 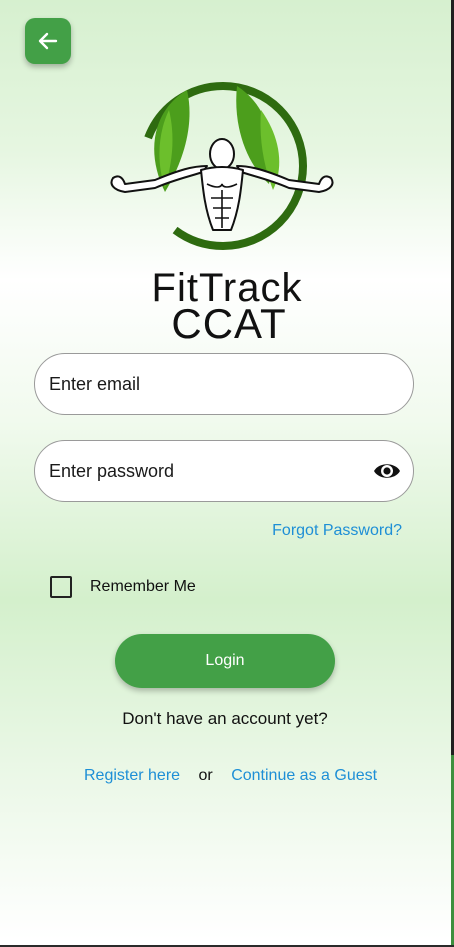 What do you see at coordinates (209, 384) in the screenshot?
I see `email-input` at bounding box center [209, 384].